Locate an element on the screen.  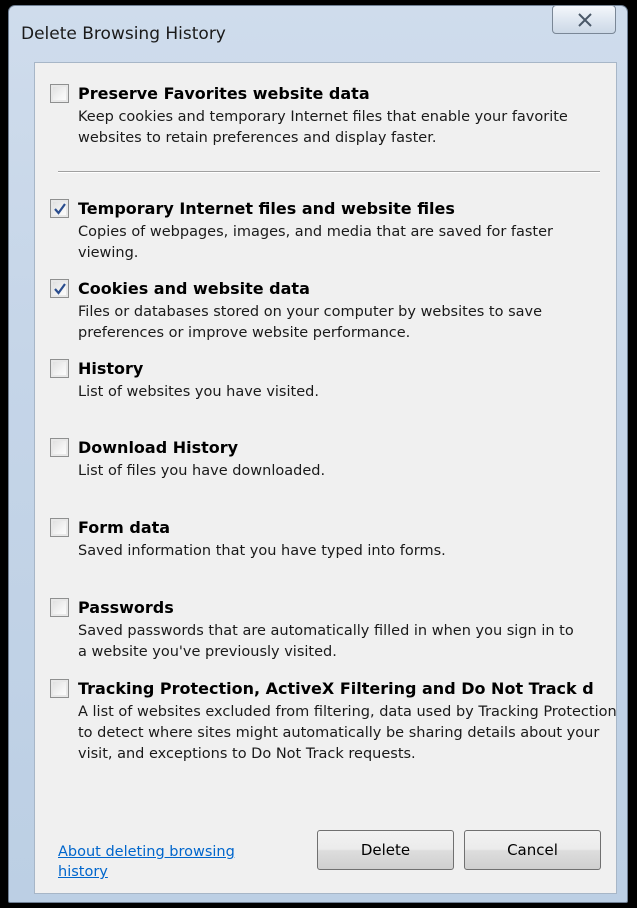
form-data-checkbox is located at coordinates (59, 527).